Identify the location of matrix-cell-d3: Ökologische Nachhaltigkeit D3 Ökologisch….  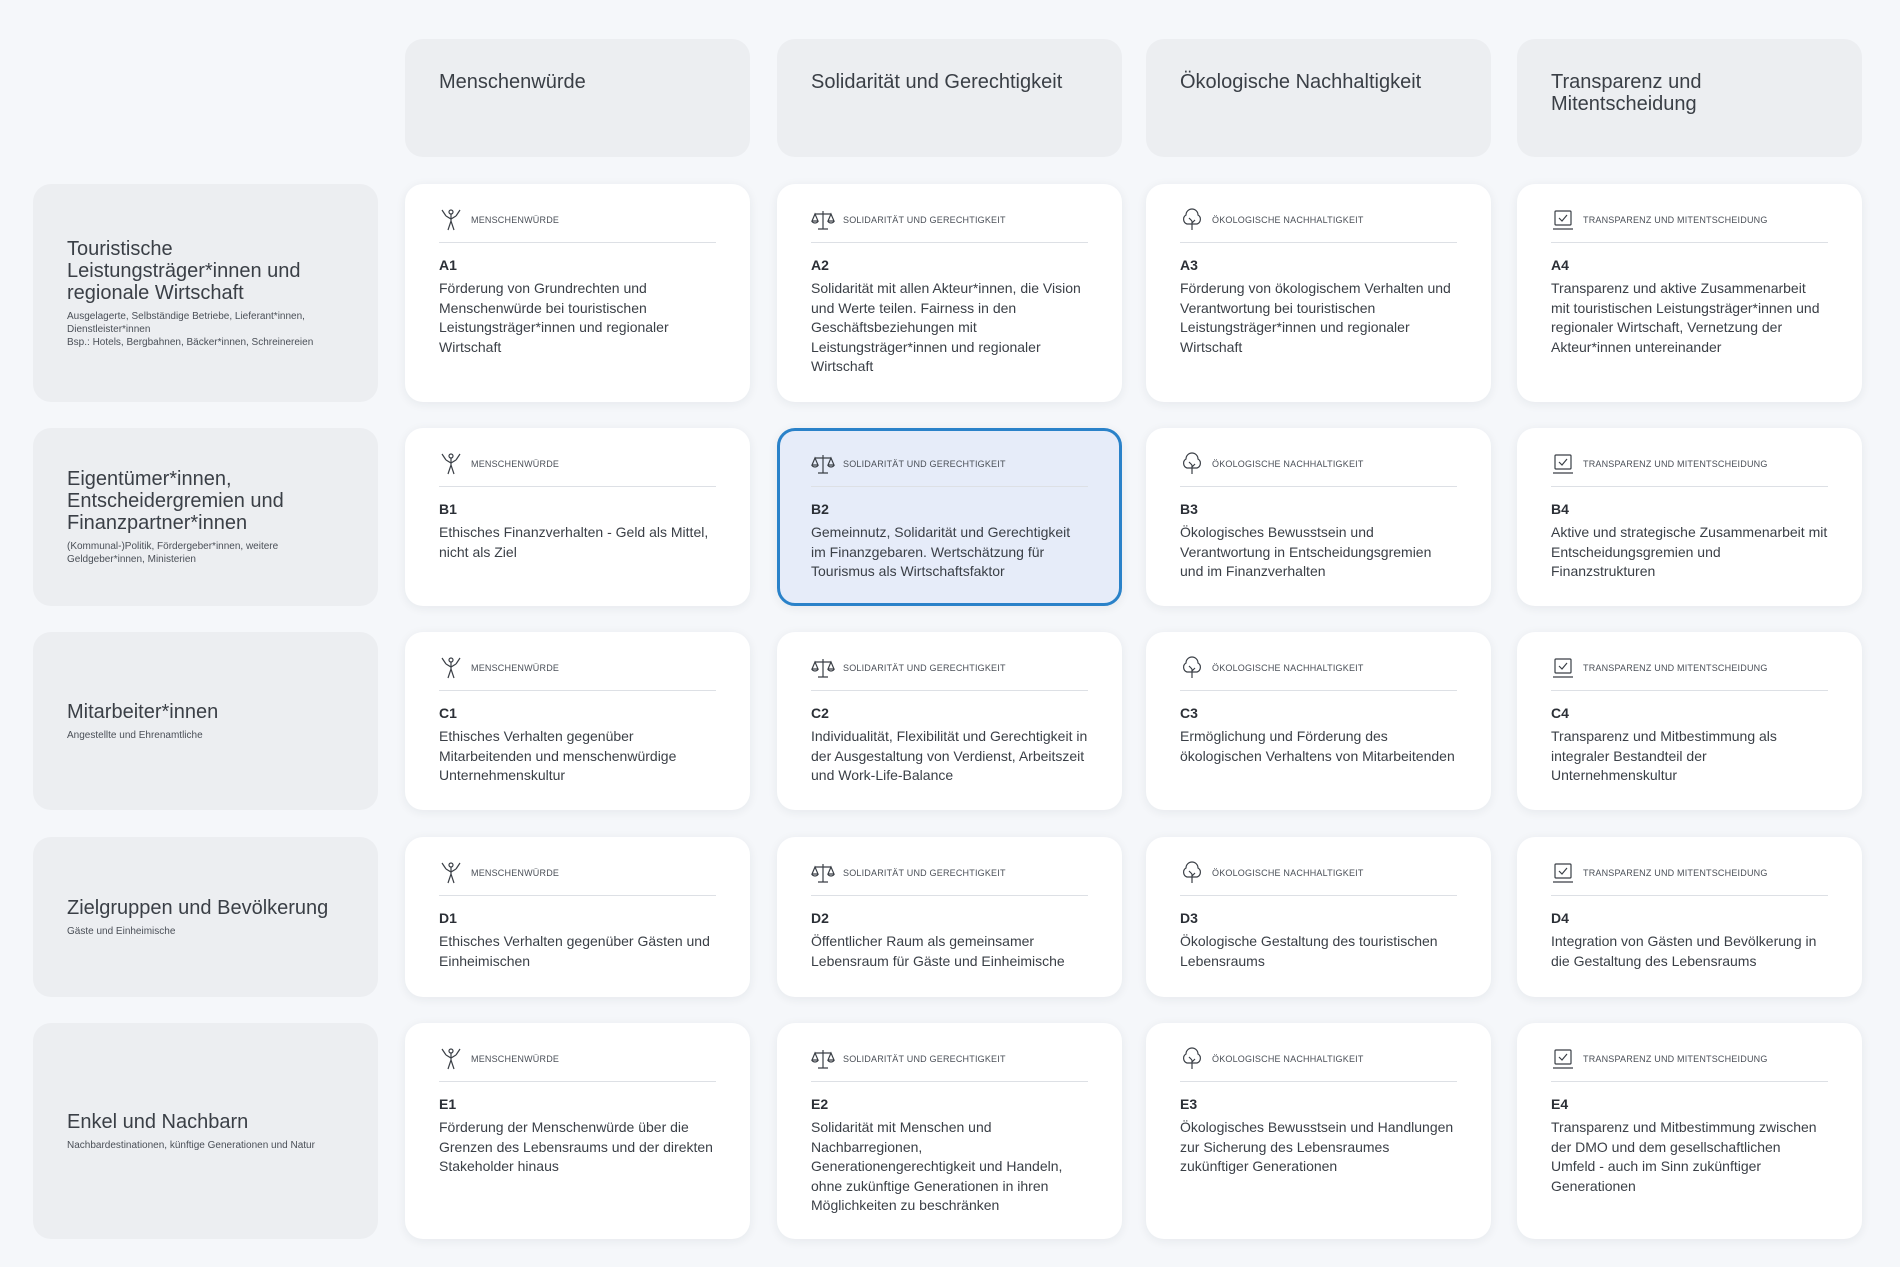
(1318, 917).